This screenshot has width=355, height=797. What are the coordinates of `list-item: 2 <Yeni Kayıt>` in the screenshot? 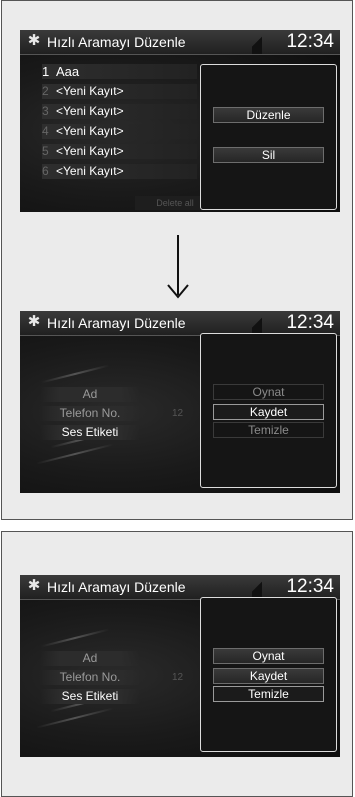 It's located at (119, 91).